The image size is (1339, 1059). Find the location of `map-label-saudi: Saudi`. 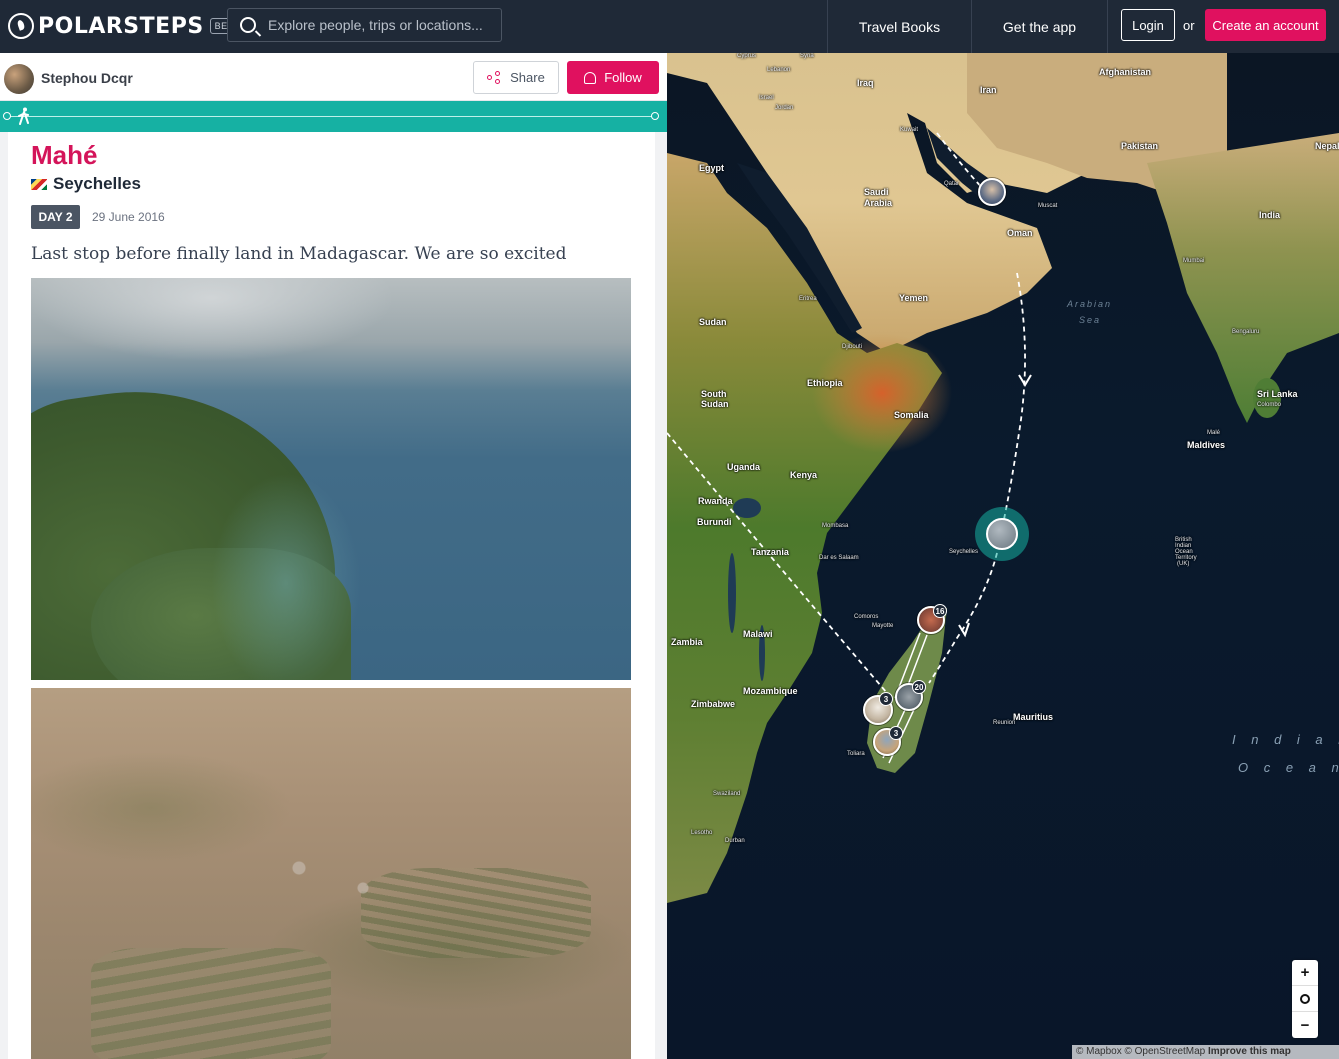

map-label-saudi: Saudi is located at coordinates (876, 192).